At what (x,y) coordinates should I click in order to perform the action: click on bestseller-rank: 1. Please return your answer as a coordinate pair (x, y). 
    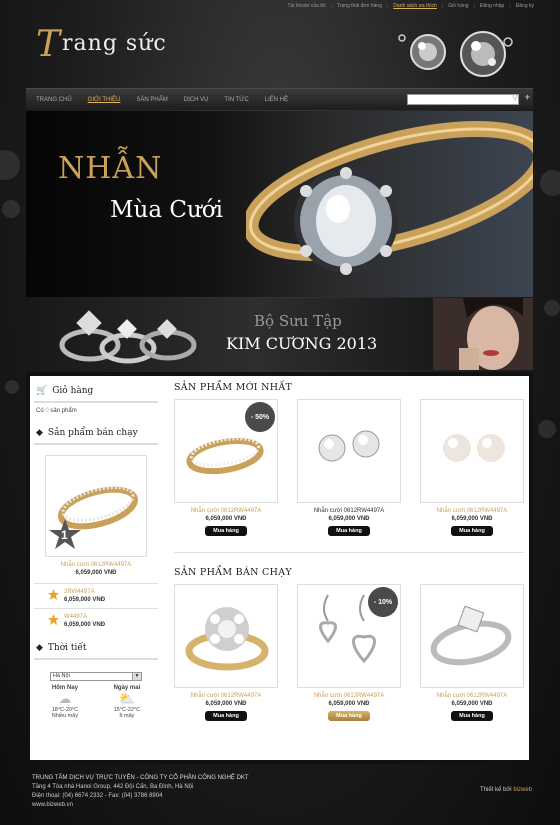
    Looking at the image, I should click on (64, 535).